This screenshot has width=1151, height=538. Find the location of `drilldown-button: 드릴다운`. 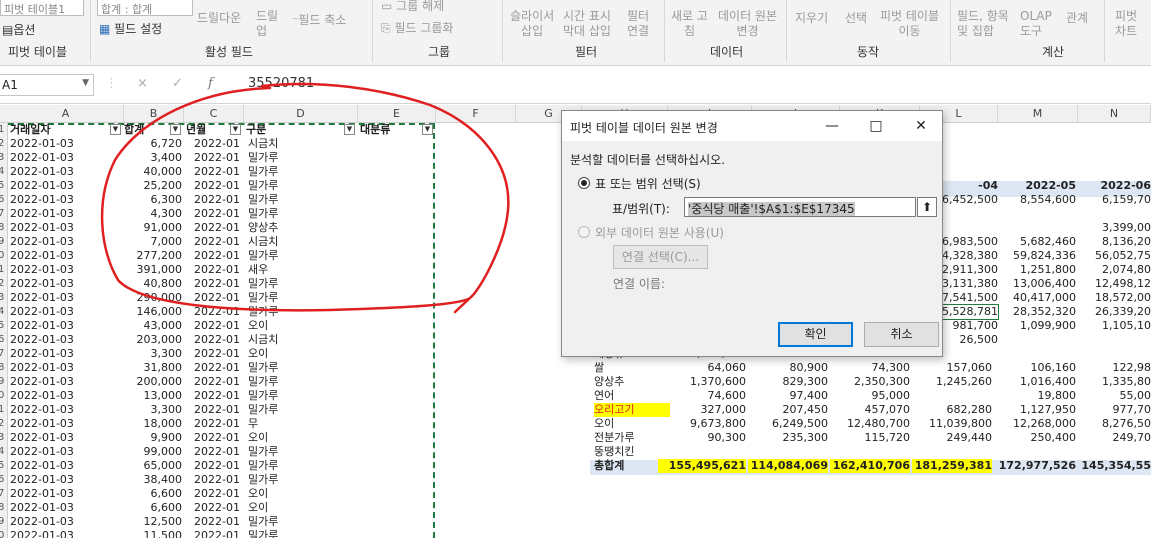

drilldown-button: 드릴다운 is located at coordinates (219, 17).